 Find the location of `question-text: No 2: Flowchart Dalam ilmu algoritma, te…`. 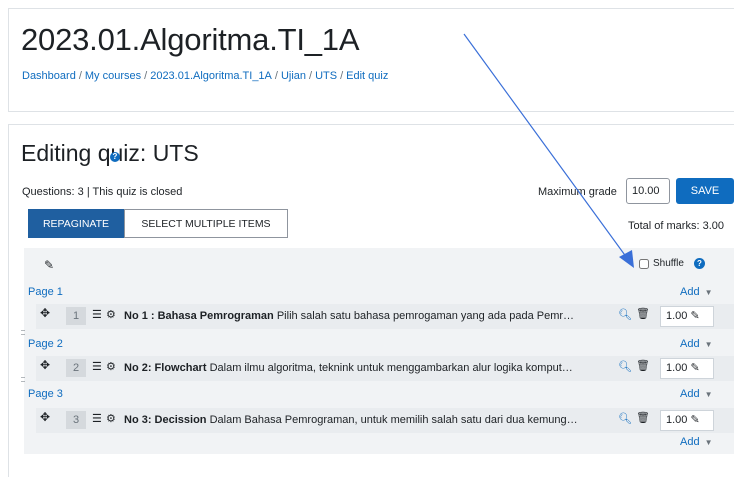

question-text: No 2: Flowchart Dalam ilmu algoritma, te… is located at coordinates (367, 368).